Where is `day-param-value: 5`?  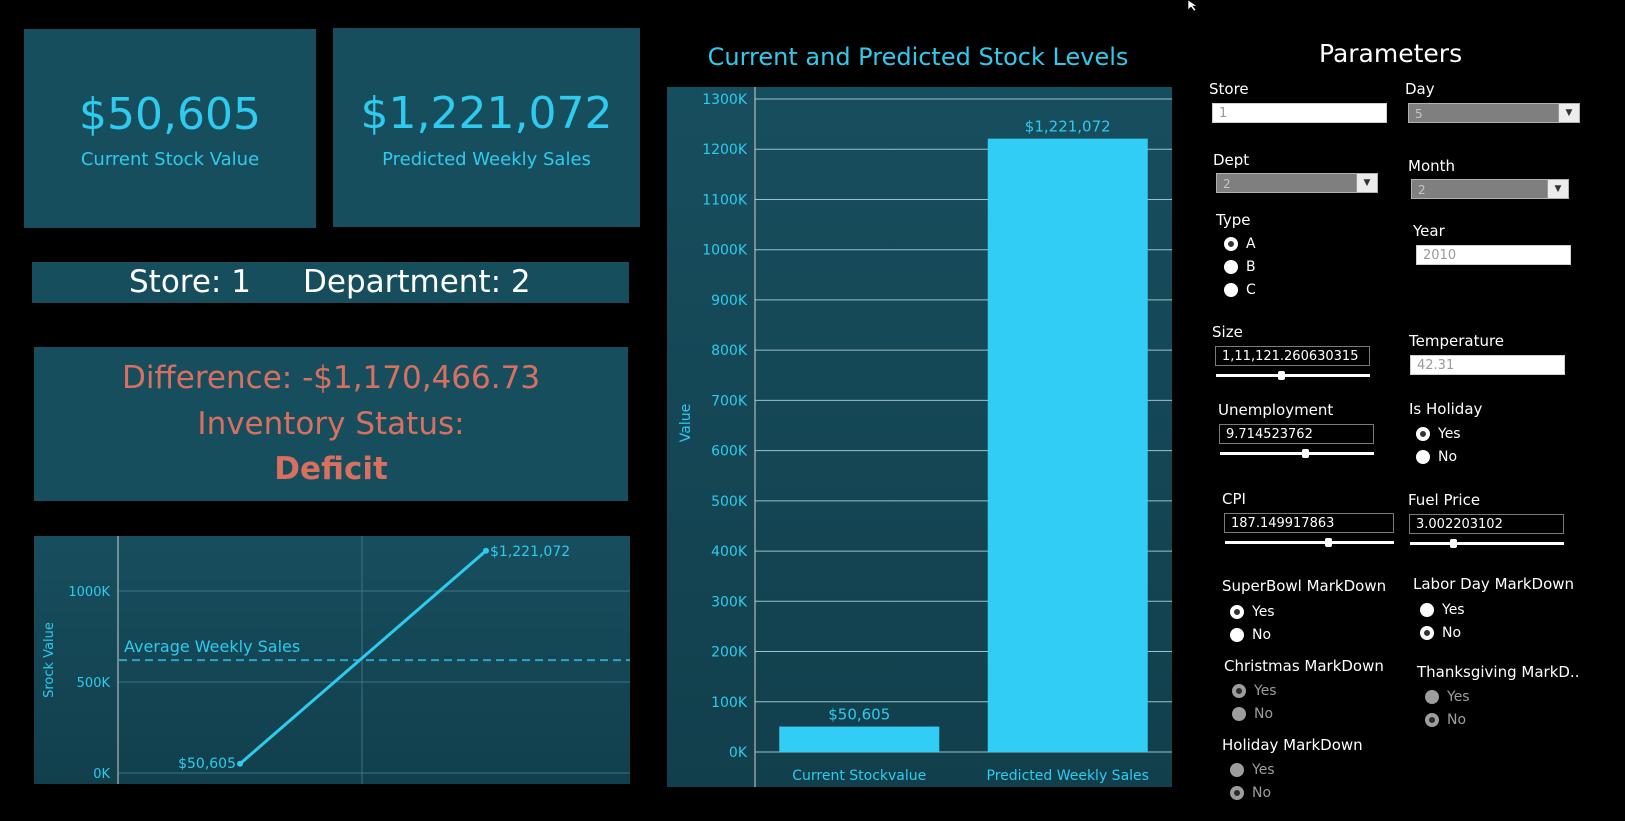 day-param-value: 5 is located at coordinates (1419, 114).